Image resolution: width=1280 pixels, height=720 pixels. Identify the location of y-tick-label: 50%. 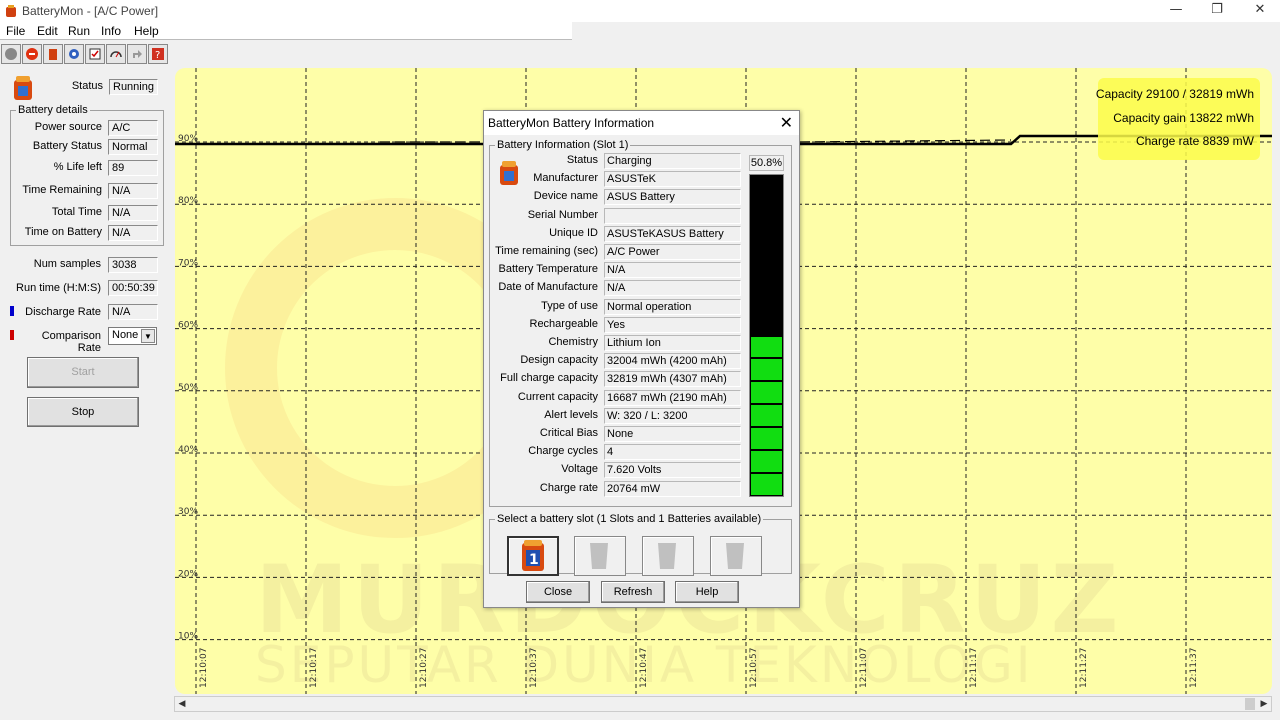
(188, 388).